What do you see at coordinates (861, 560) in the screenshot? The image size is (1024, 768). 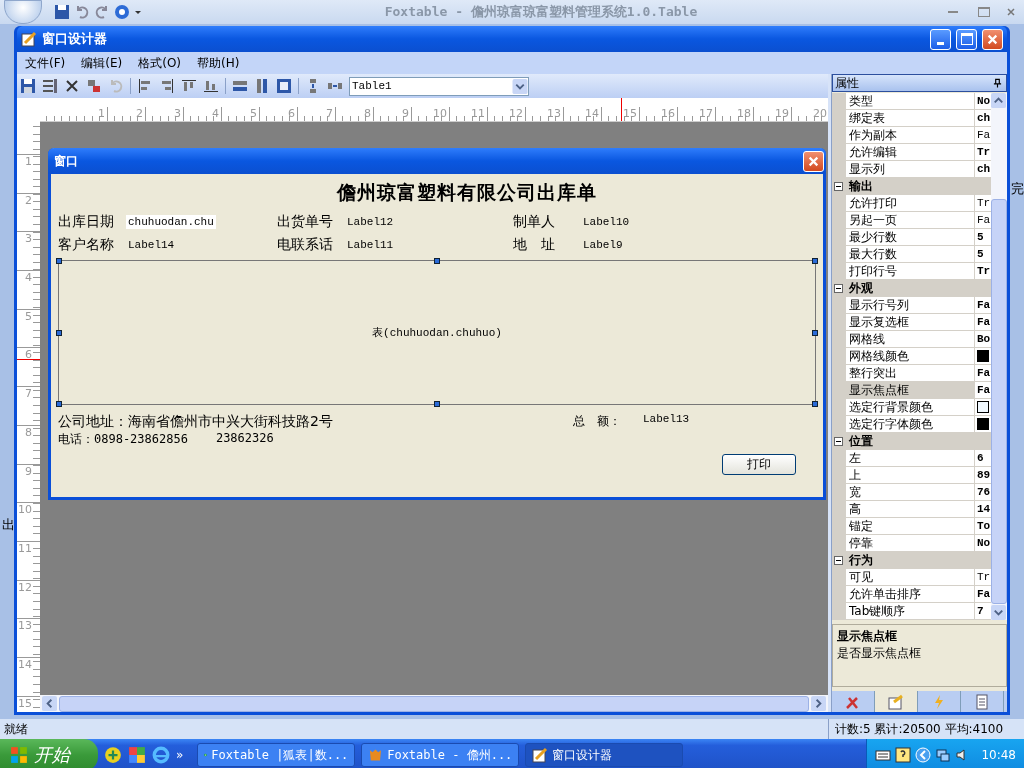 I see `category-title: 行为` at bounding box center [861, 560].